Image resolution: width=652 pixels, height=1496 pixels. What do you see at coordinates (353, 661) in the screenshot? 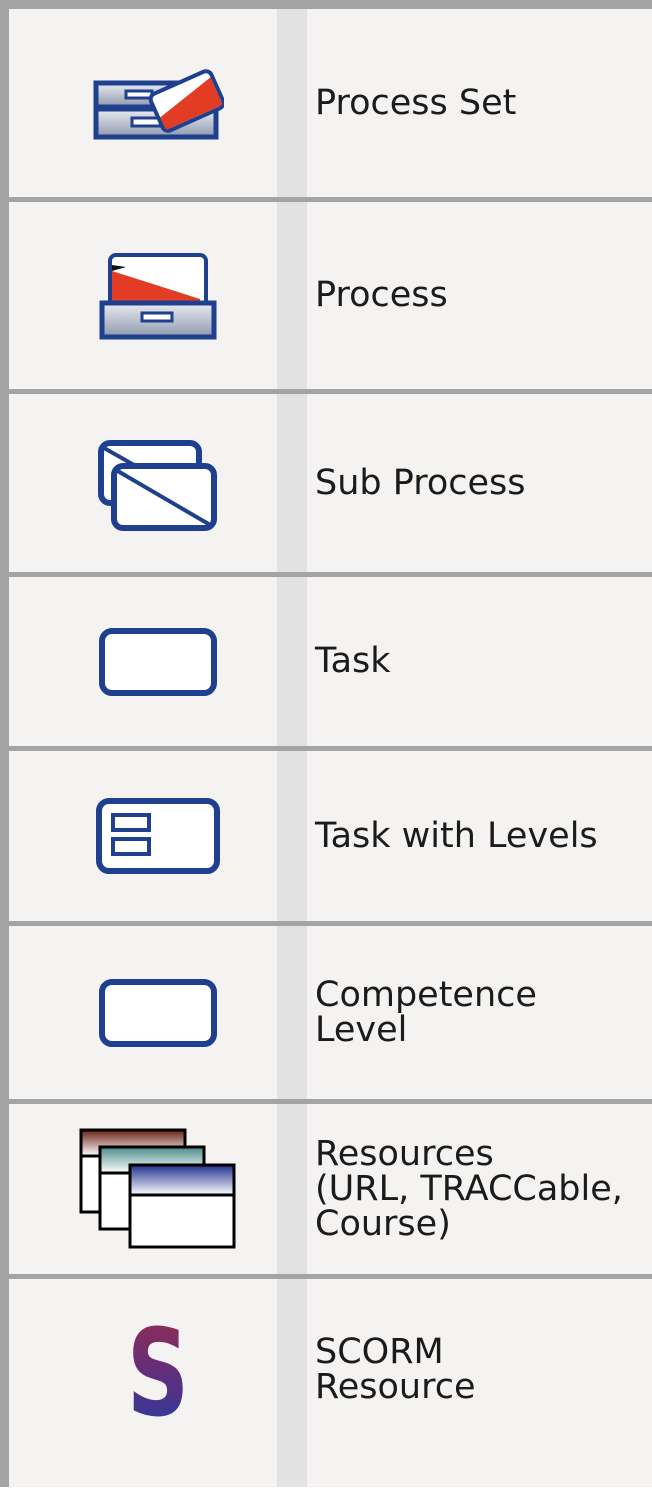
I see `legend-label: Task` at bounding box center [353, 661].